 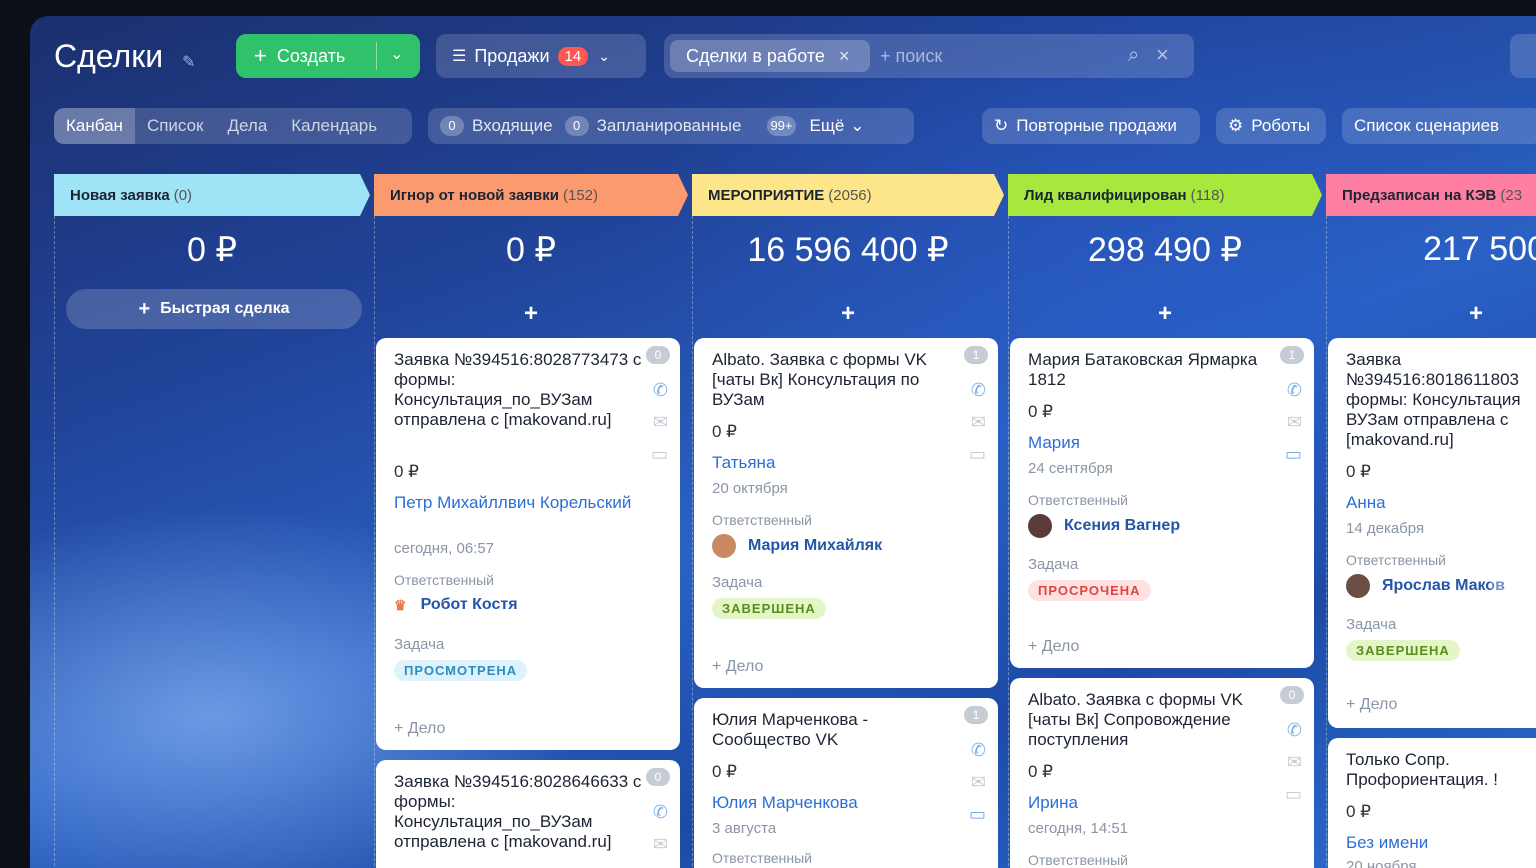 What do you see at coordinates (1148, 803) in the screenshot?
I see `contact-link: Ирина` at bounding box center [1148, 803].